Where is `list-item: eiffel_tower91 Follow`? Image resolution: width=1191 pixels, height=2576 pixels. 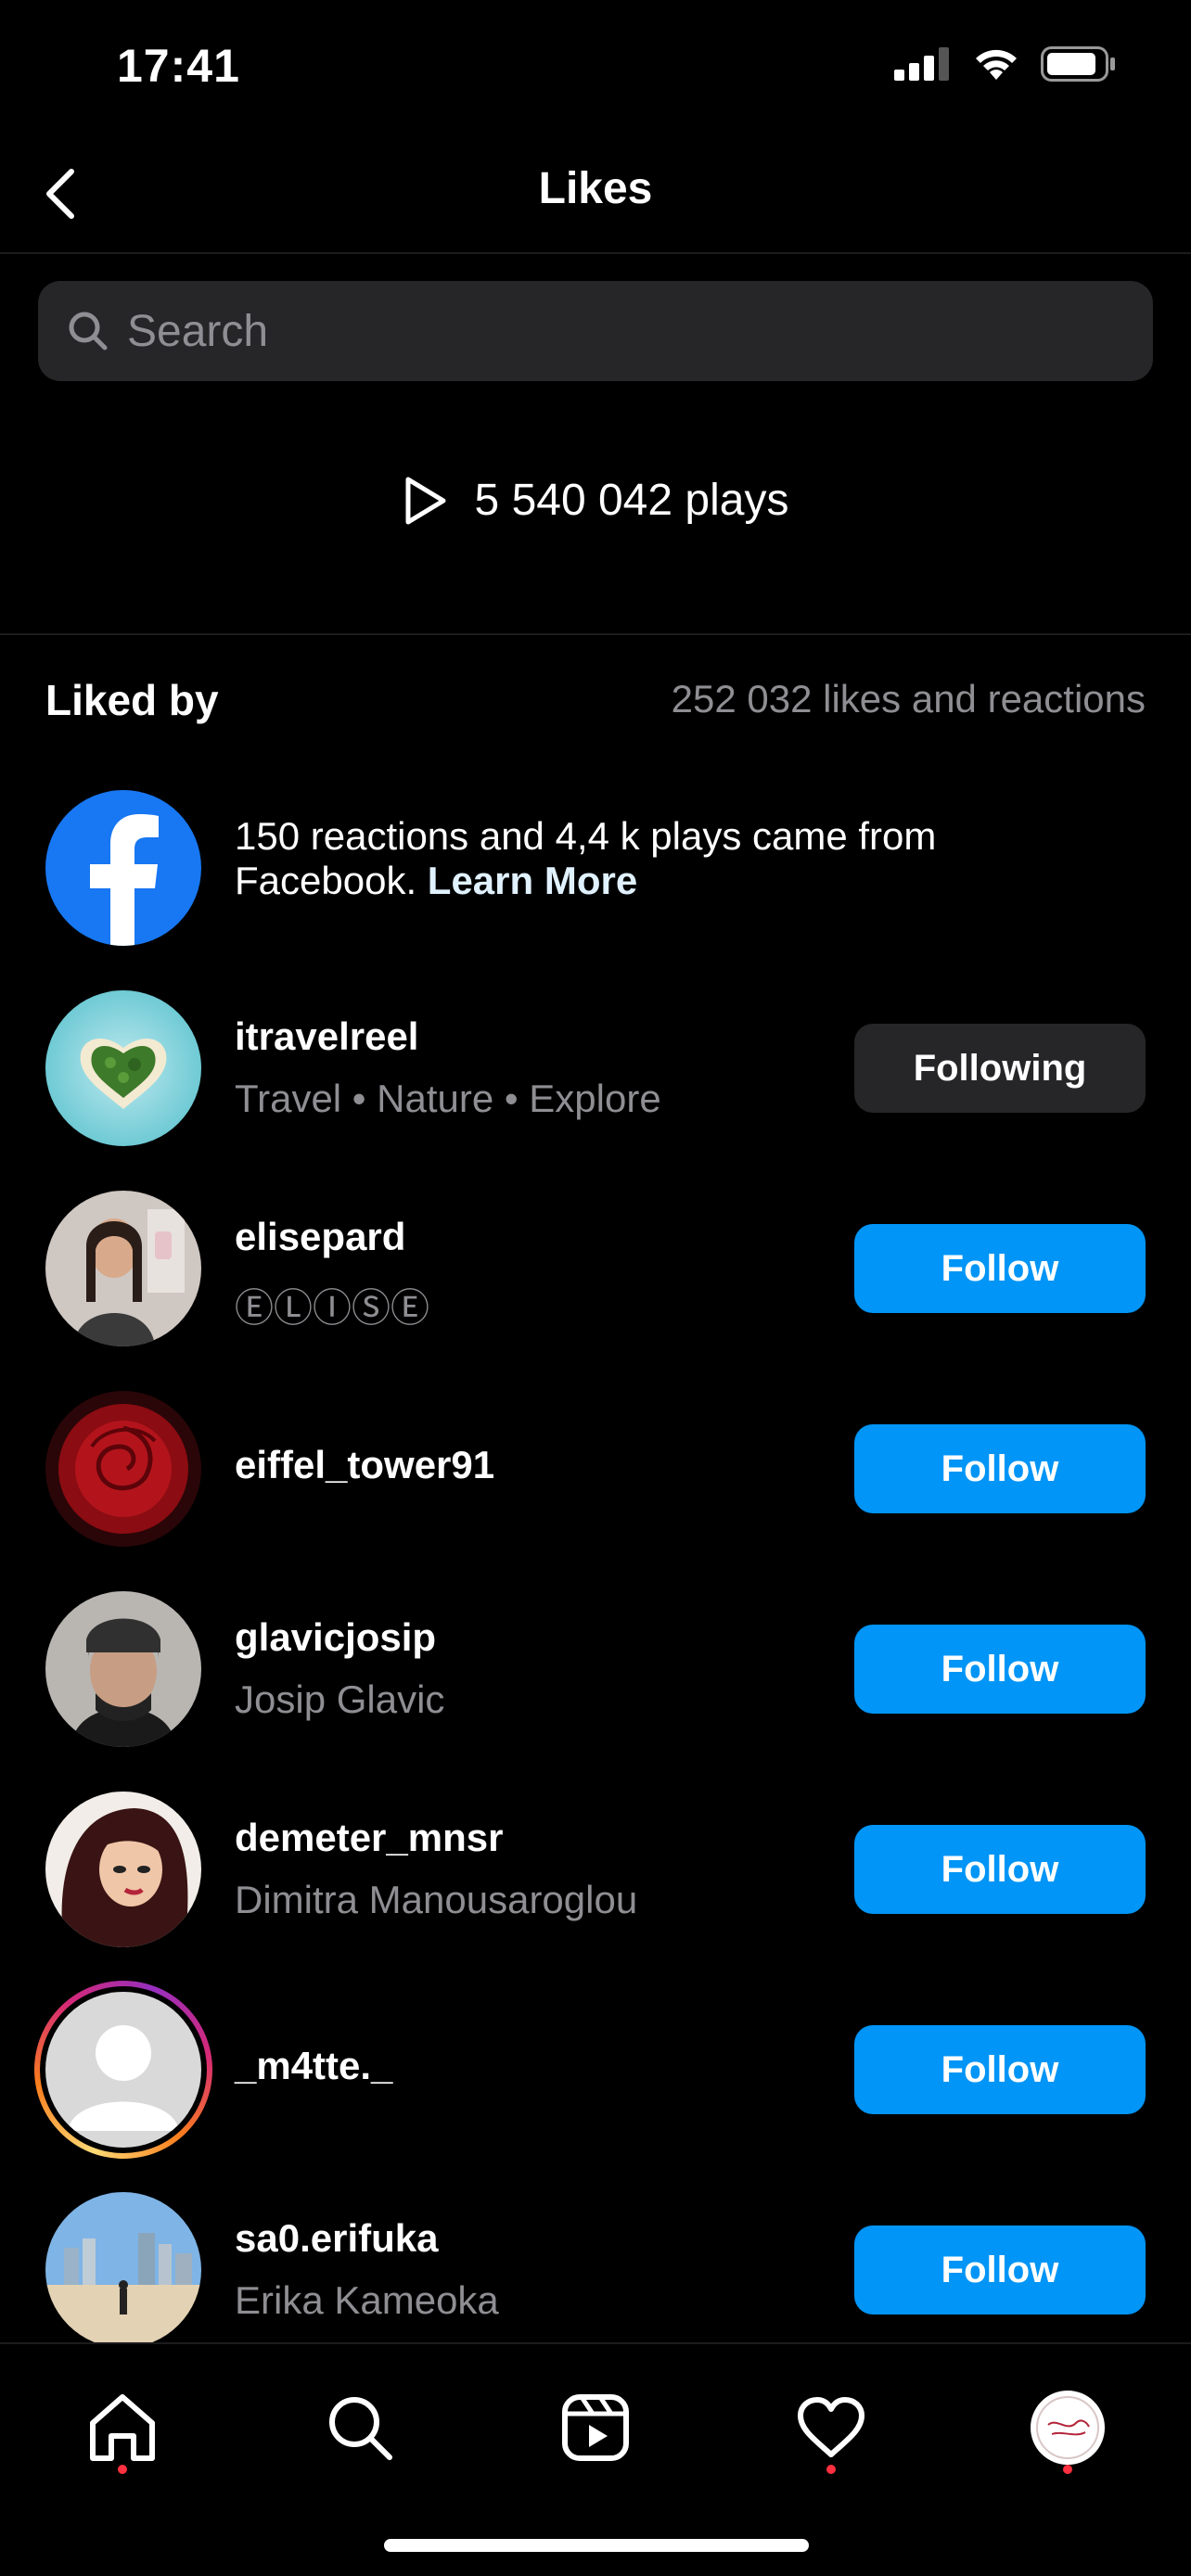
list-item: eiffel_tower91 Follow is located at coordinates (595, 1469).